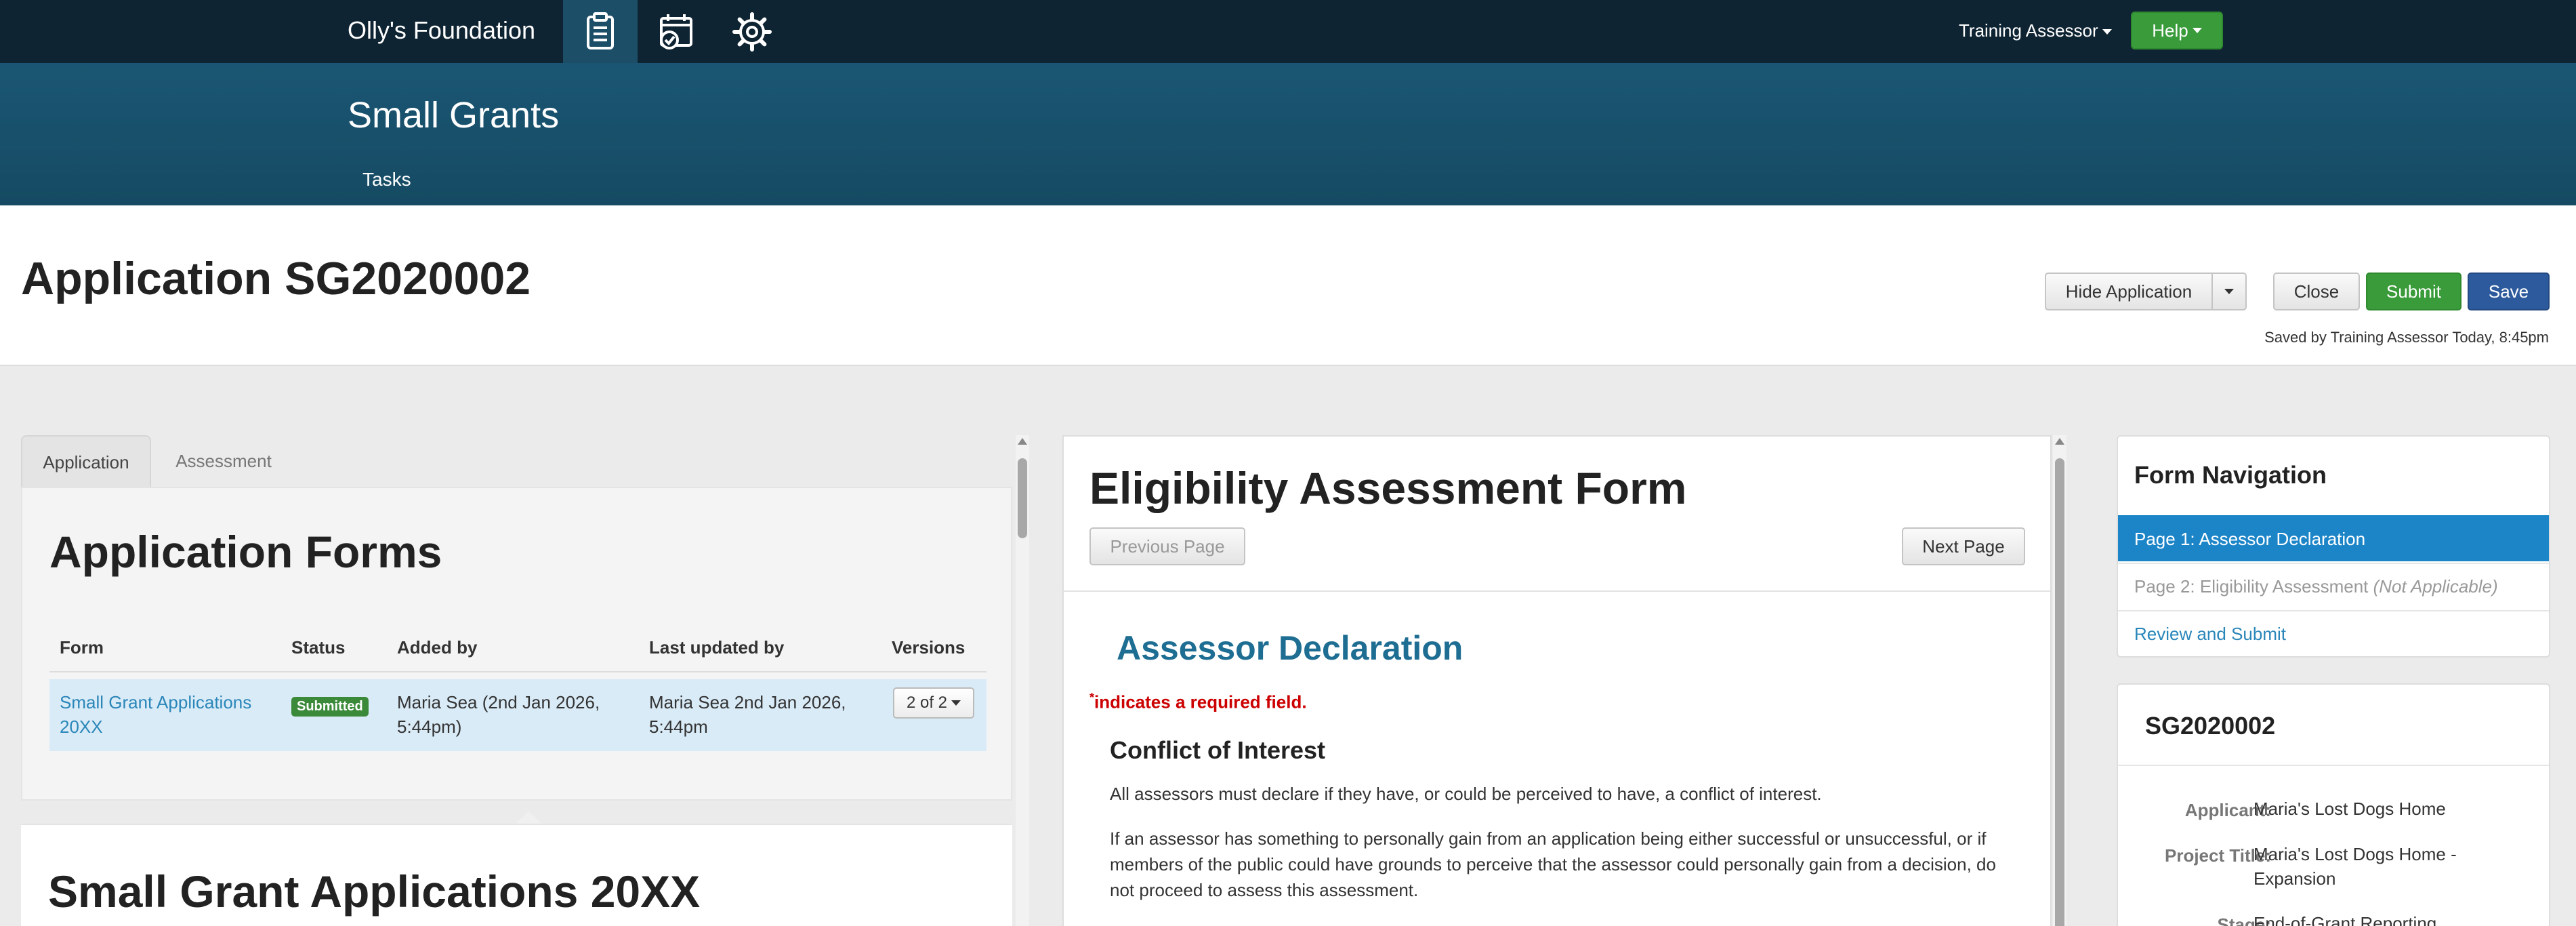 This screenshot has height=926, width=2576. Describe the element at coordinates (2355, 866) in the screenshot. I see `project-title-value: Maria's Lost Dogs Home - Expansion` at that location.